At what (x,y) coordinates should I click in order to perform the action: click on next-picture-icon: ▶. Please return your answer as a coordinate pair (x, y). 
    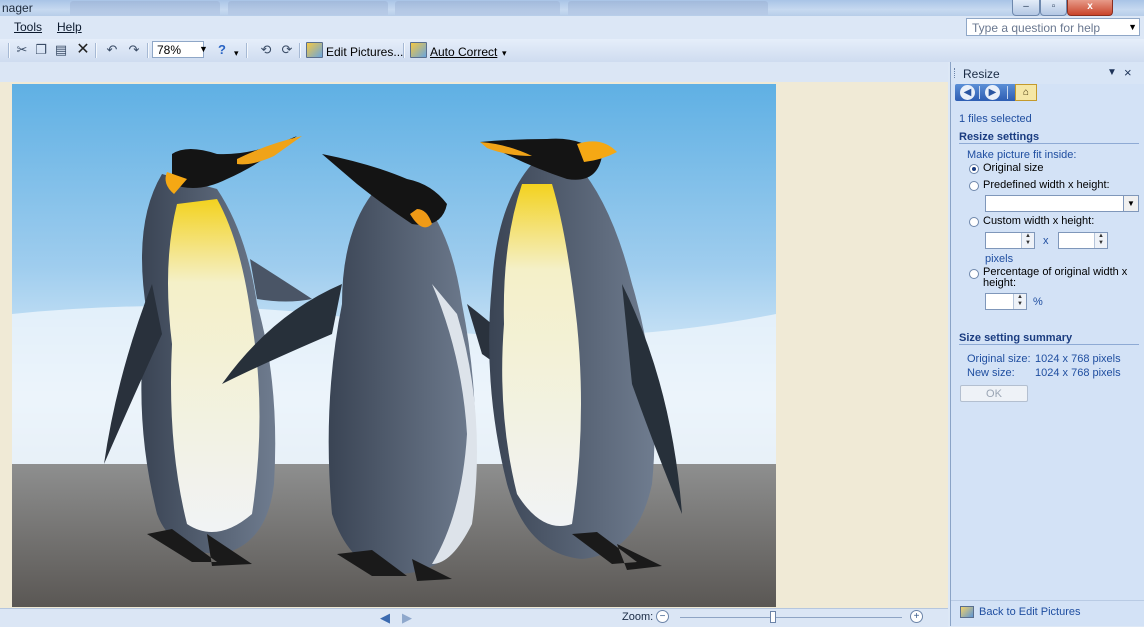
    Looking at the image, I should click on (407, 618).